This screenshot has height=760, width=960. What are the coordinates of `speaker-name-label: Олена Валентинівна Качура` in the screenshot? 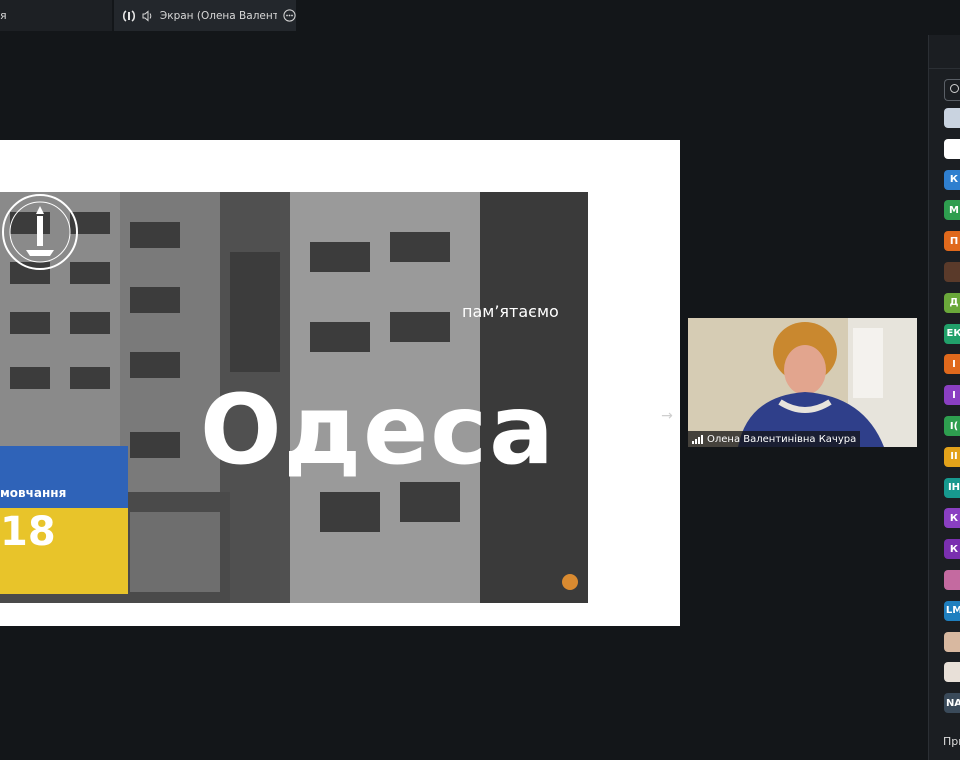 It's located at (774, 439).